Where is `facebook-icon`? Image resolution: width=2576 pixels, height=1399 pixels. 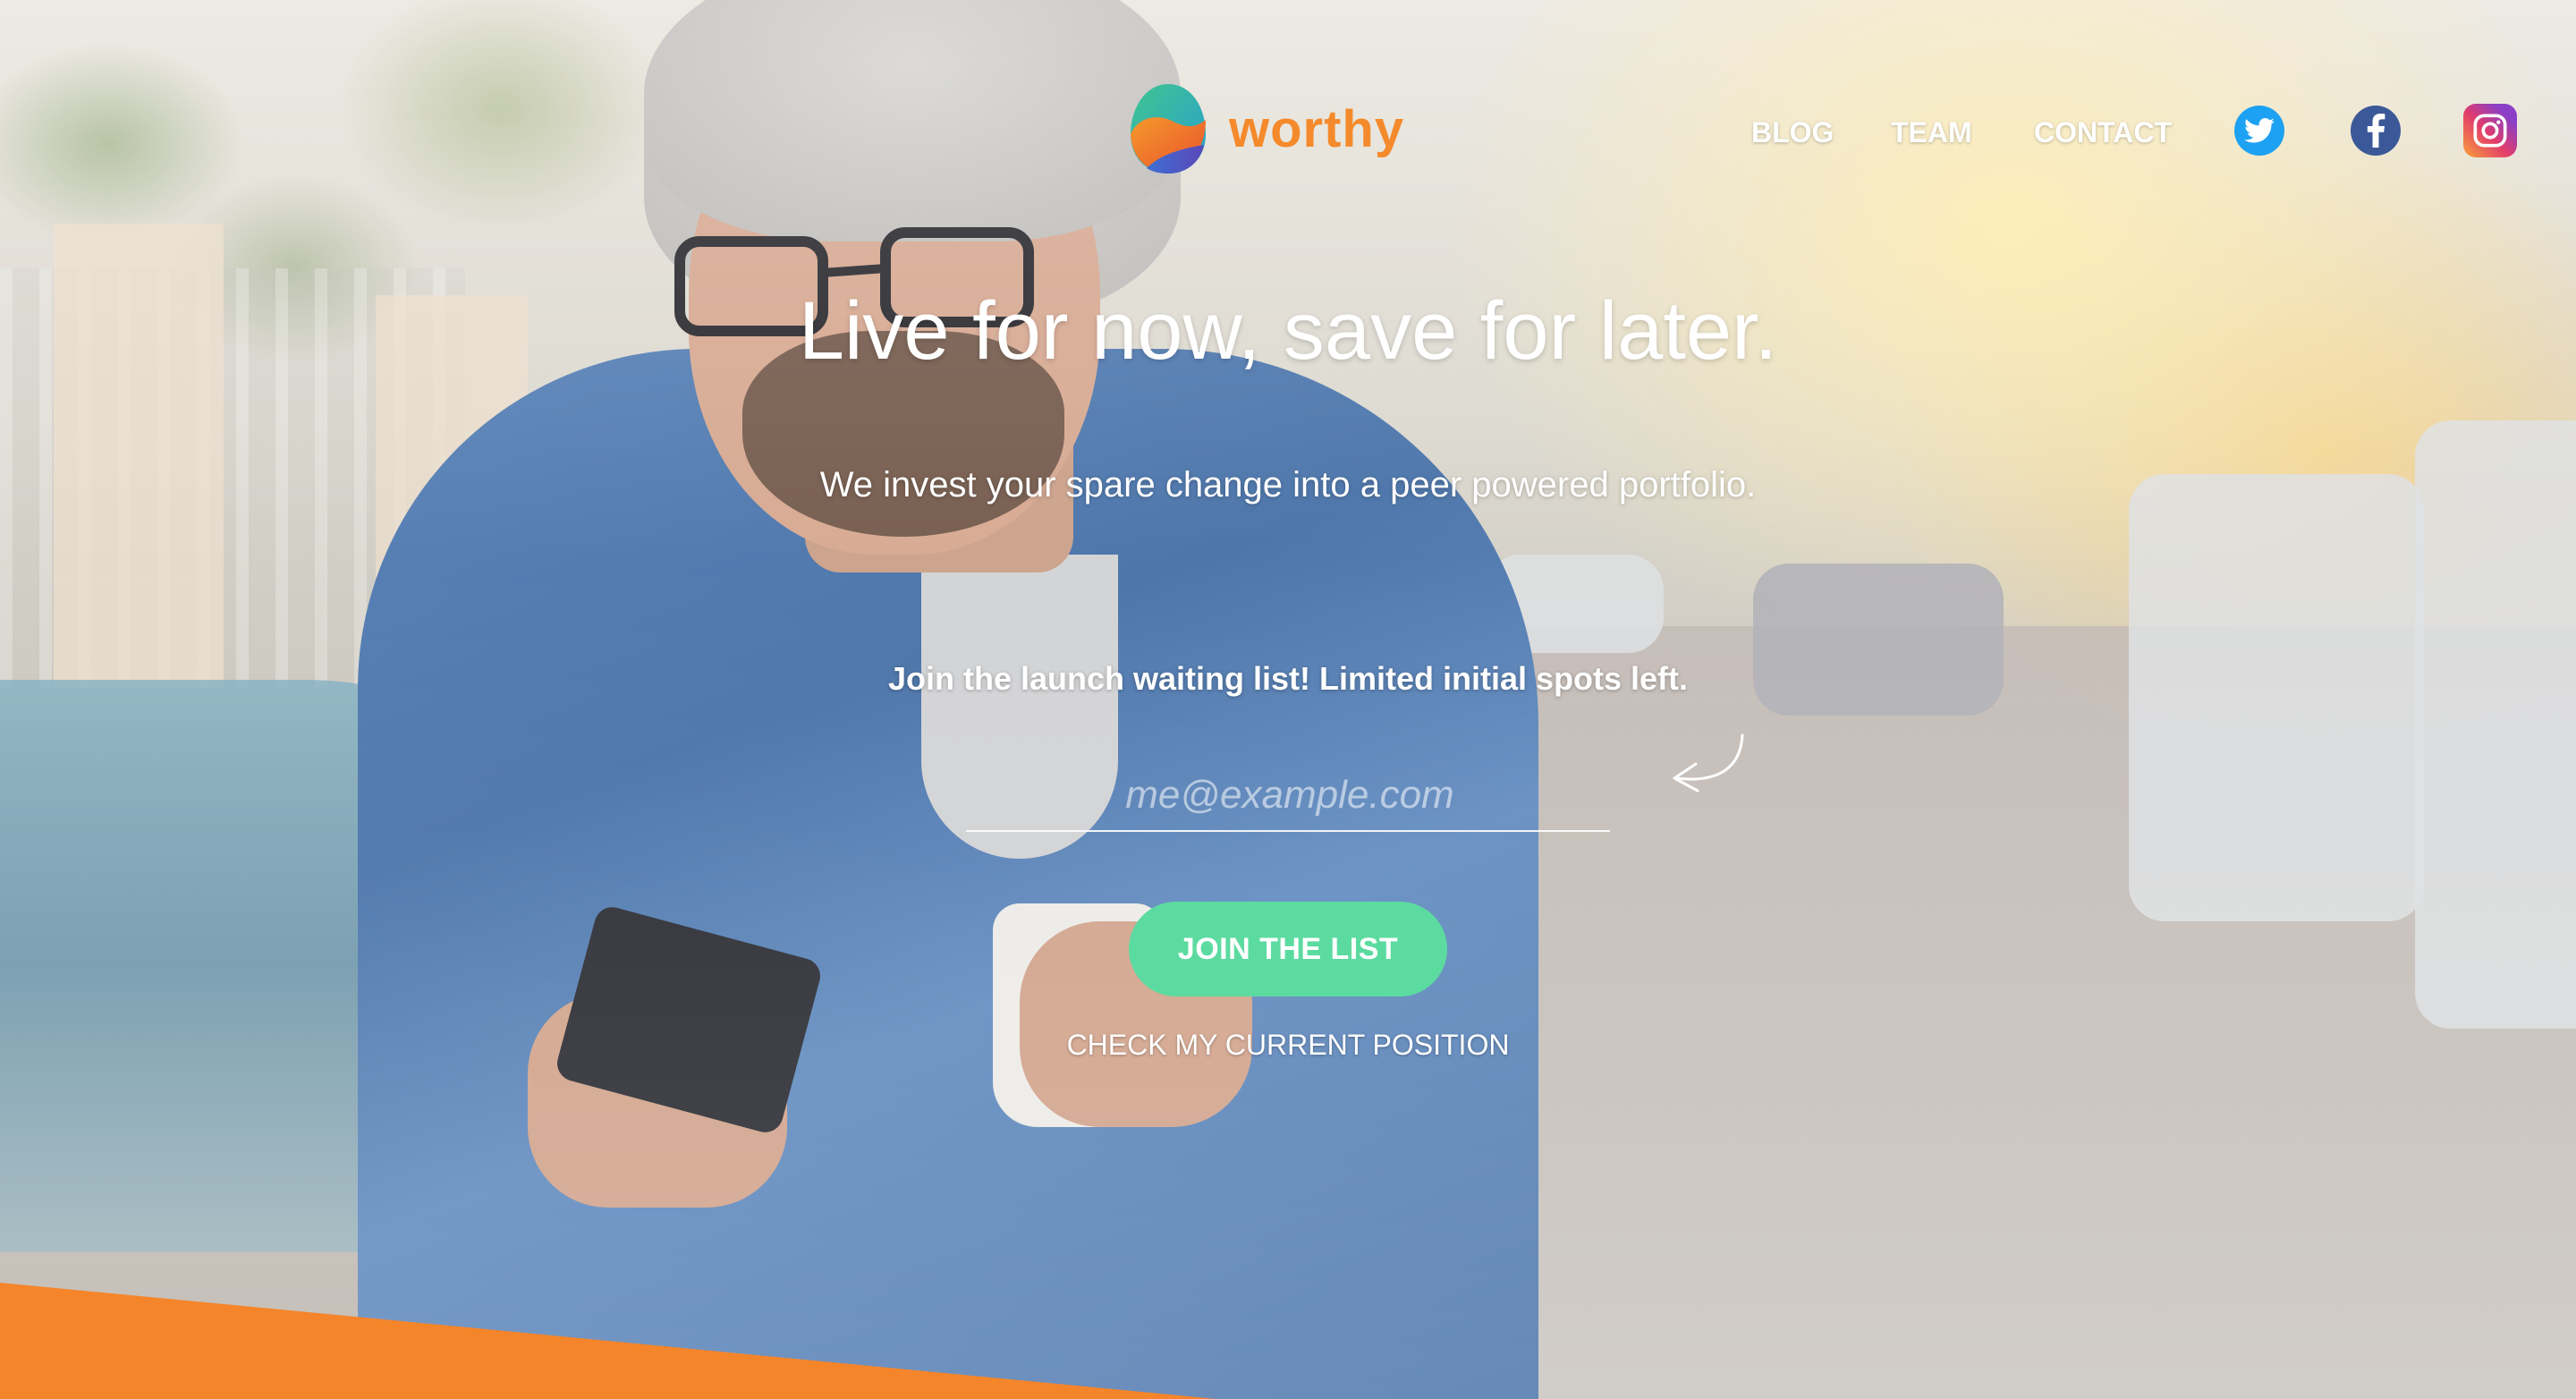 facebook-icon is located at coordinates (2376, 131).